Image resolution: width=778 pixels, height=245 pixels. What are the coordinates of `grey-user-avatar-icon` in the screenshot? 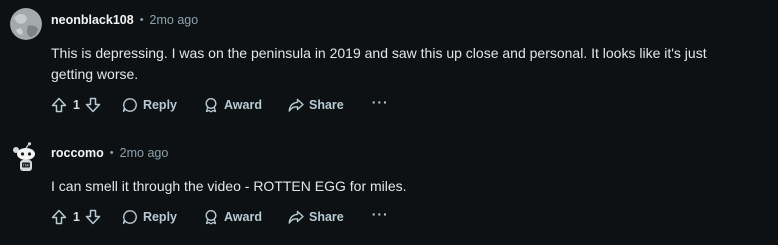 It's located at (26, 24).